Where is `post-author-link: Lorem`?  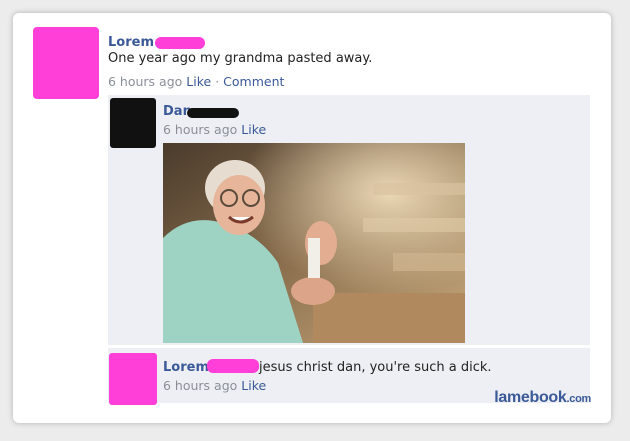 post-author-link: Lorem is located at coordinates (131, 42).